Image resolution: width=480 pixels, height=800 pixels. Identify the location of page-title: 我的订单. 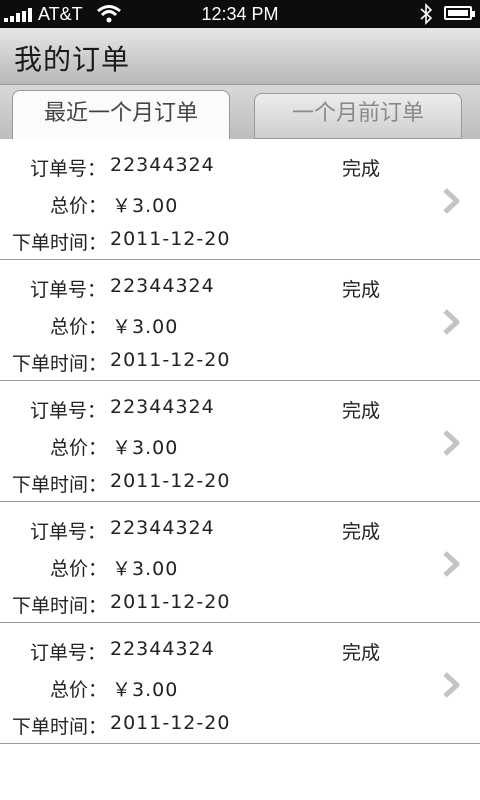
(72, 59).